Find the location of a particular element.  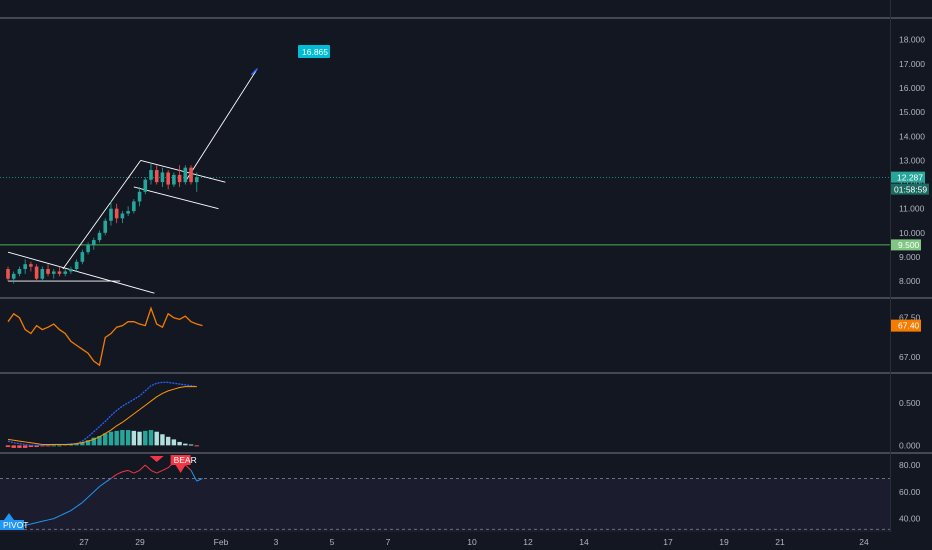

macd-tick-label: 0.000 is located at coordinates (910, 445).